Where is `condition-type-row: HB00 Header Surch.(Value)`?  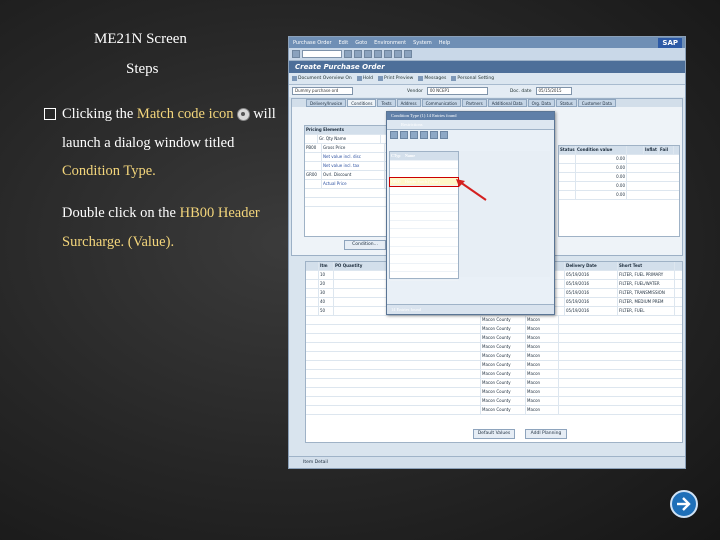
condition-type-row: HB00 Header Surch.(Value) is located at coordinates (424, 182).